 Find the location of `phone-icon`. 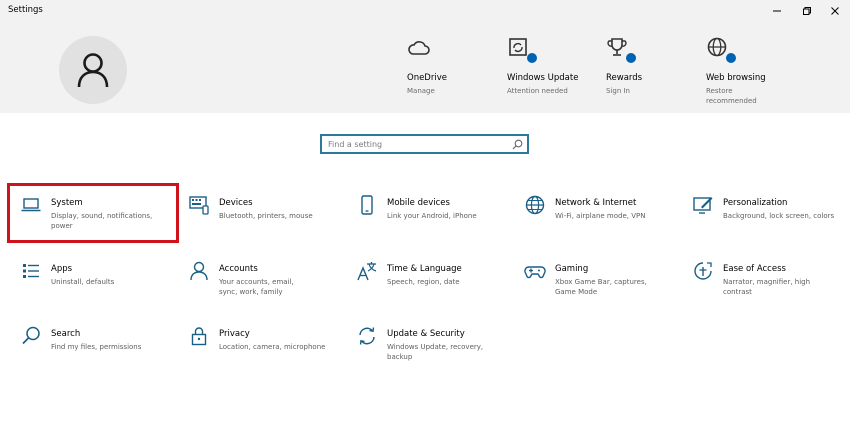

phone-icon is located at coordinates (367, 205).